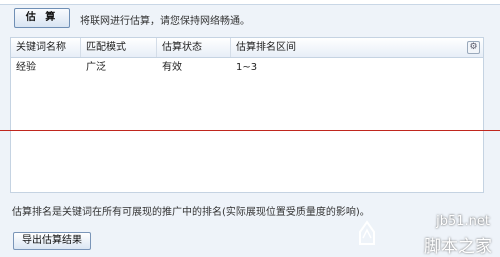 This screenshot has width=500, height=257. What do you see at coordinates (165, 21) in the screenshot?
I see `network-hint: 将联网进行估算，请您保持网络畅通。` at bounding box center [165, 21].